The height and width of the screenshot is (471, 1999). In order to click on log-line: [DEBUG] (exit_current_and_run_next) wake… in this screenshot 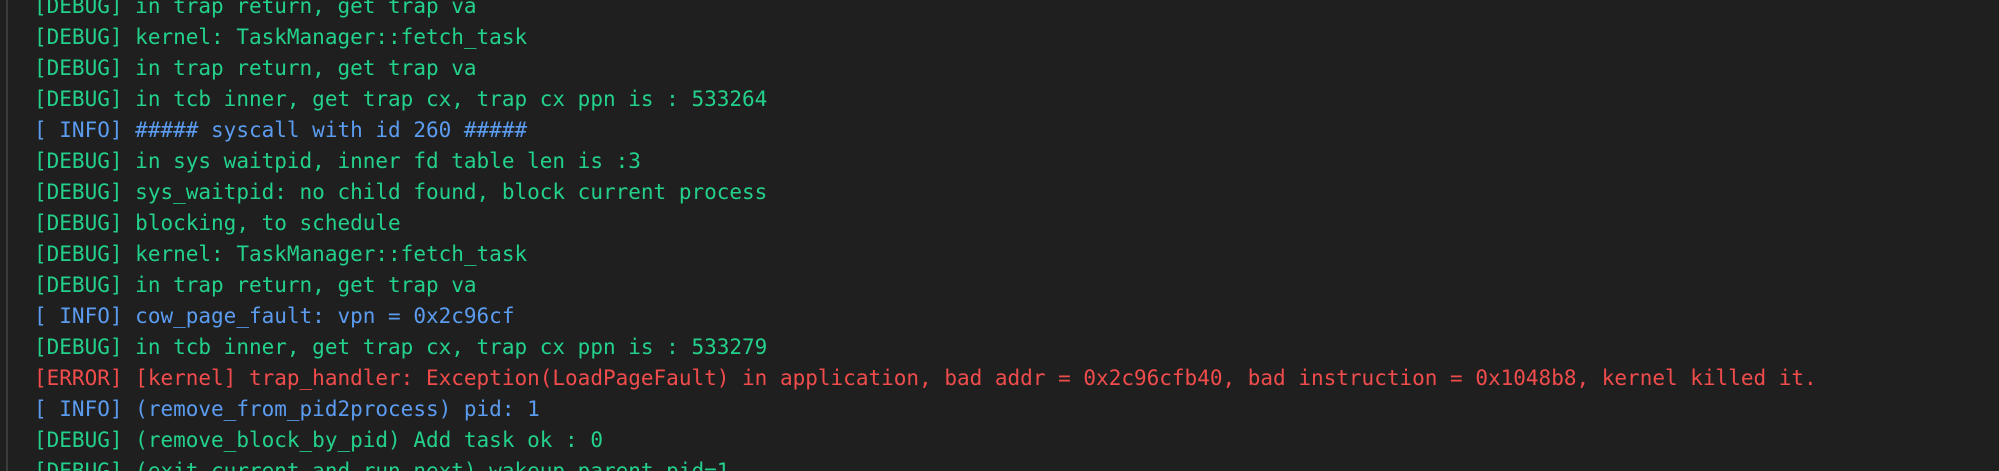, I will do `click(925, 463)`.